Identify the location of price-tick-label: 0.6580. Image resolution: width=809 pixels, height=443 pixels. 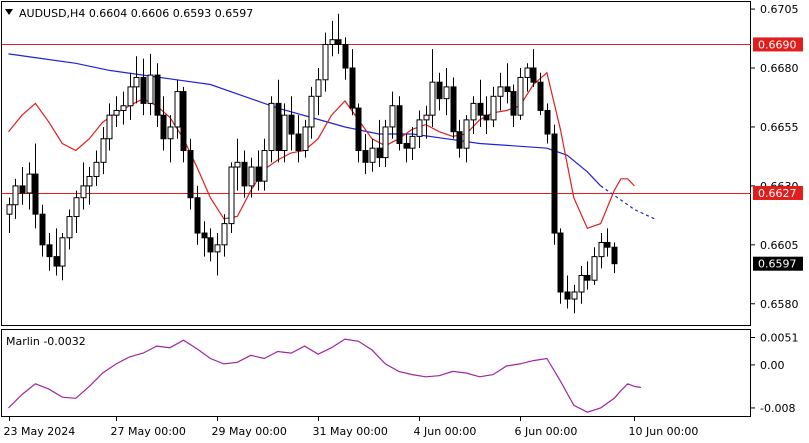
(779, 304).